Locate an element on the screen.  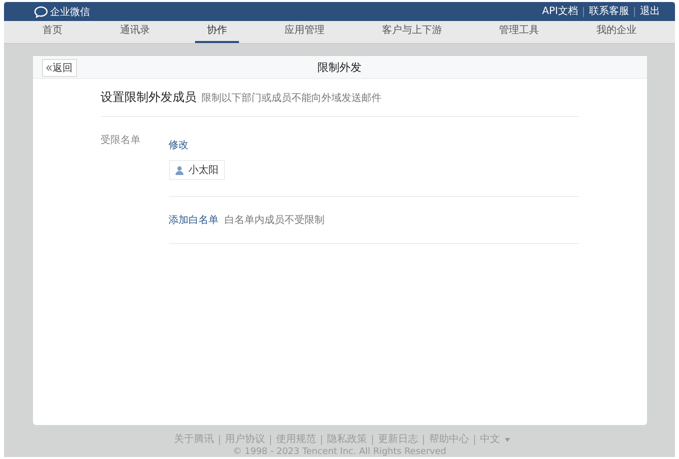
nav-tab: 管理工具 is located at coordinates (519, 32).